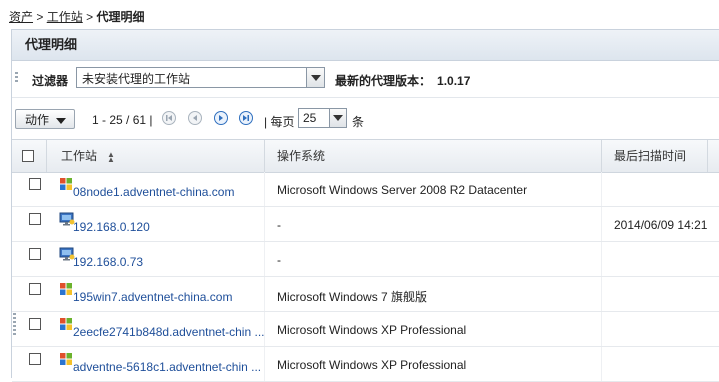 The height and width of the screenshot is (382, 719). I want to click on last-scan-value: 2014/06/09 14:21, so click(661, 225).